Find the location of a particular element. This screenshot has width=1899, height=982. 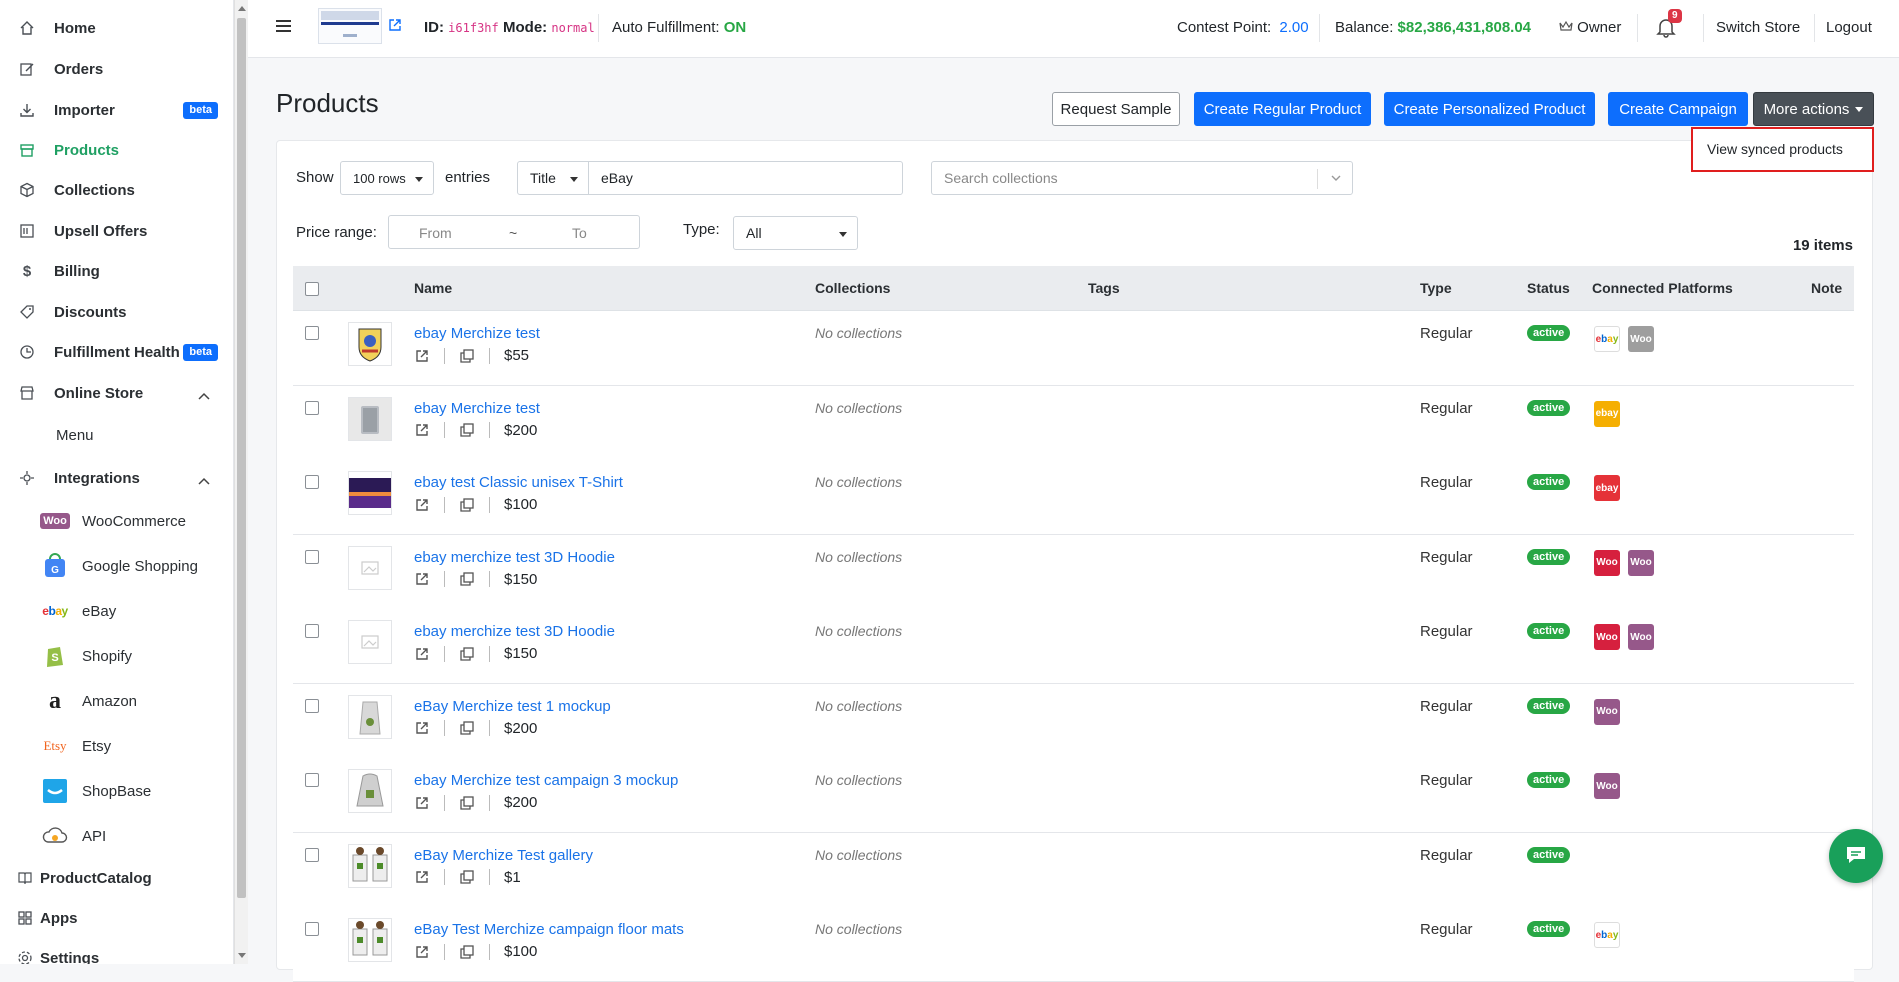

scroll-up-arrow-icon is located at coordinates (242, 8).